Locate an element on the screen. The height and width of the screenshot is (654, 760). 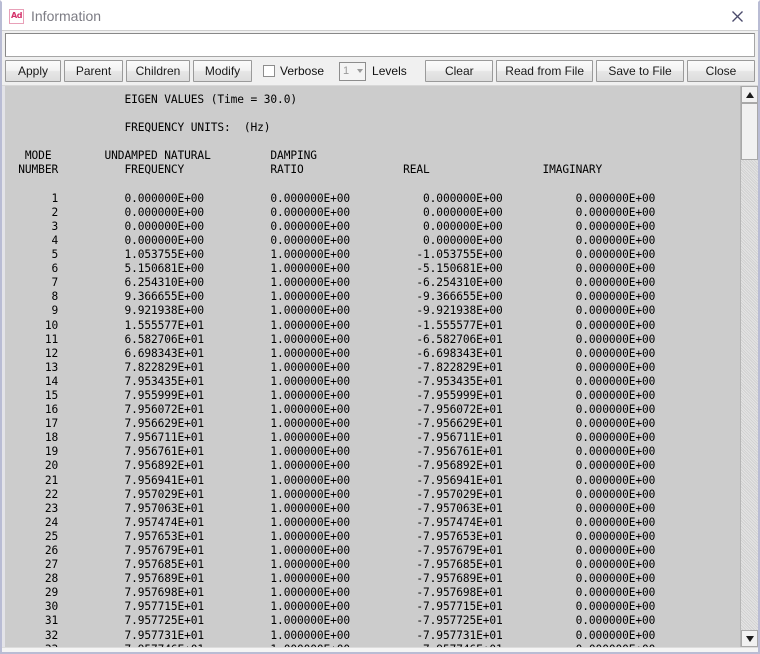
modify-button: Modify is located at coordinates (222, 71).